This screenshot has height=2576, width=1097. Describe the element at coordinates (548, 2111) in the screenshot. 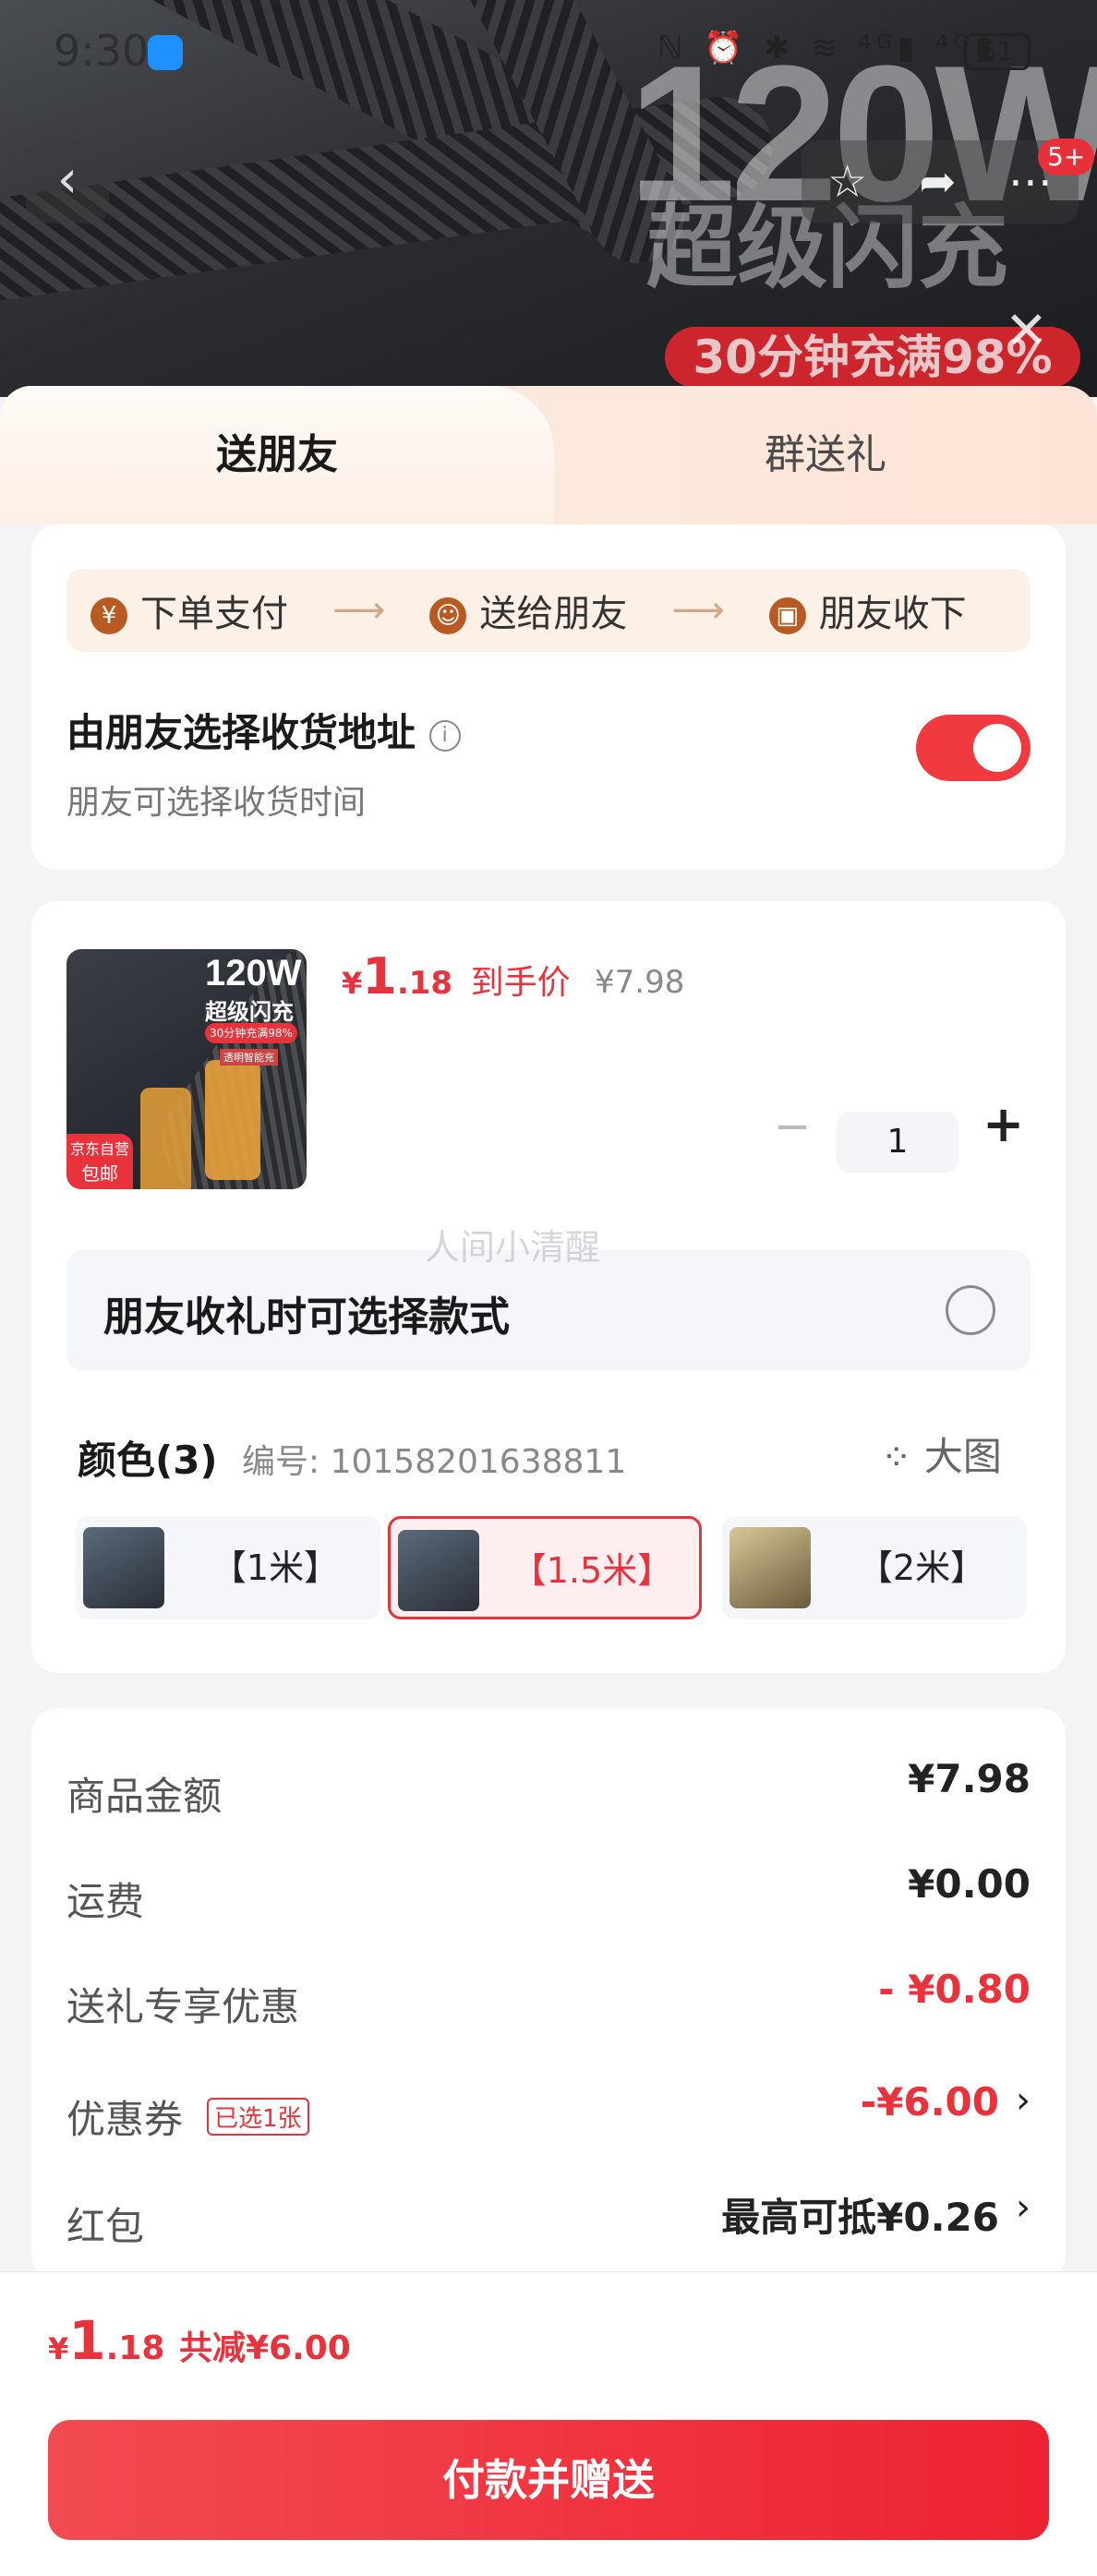

I see `coupon-row: 优惠券 已选1张 -¥6.00 ›` at that location.